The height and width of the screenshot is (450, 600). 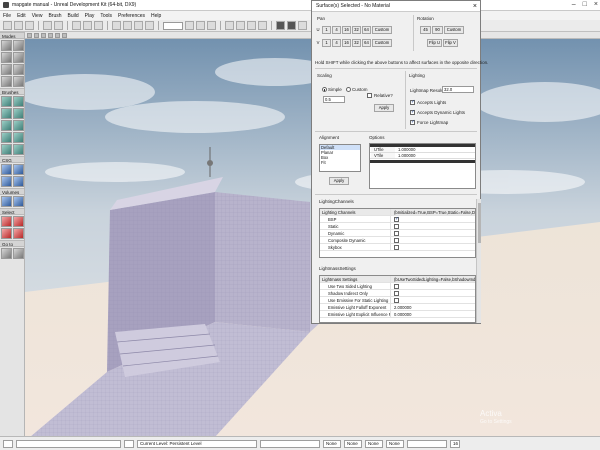 What do you see at coordinates (129, 443) in the screenshot?
I see `level-icon` at bounding box center [129, 443].